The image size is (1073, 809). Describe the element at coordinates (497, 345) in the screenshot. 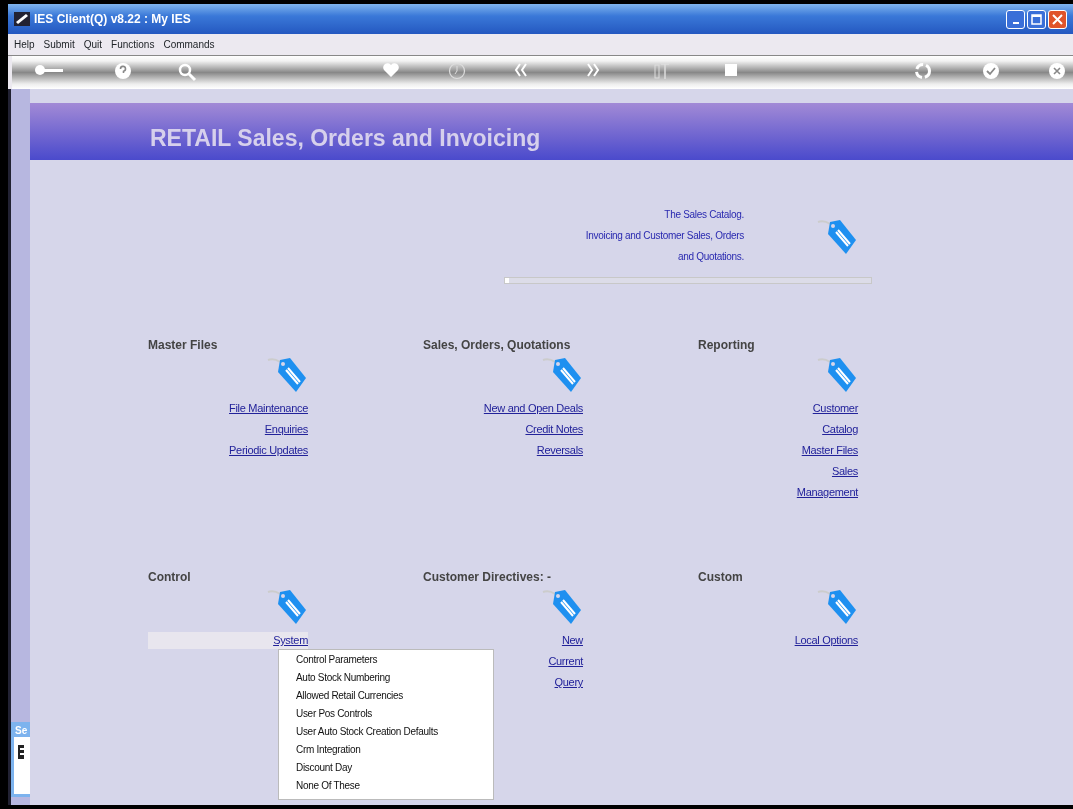

I see `section-heading: Sales, Orders, Quotations` at that location.